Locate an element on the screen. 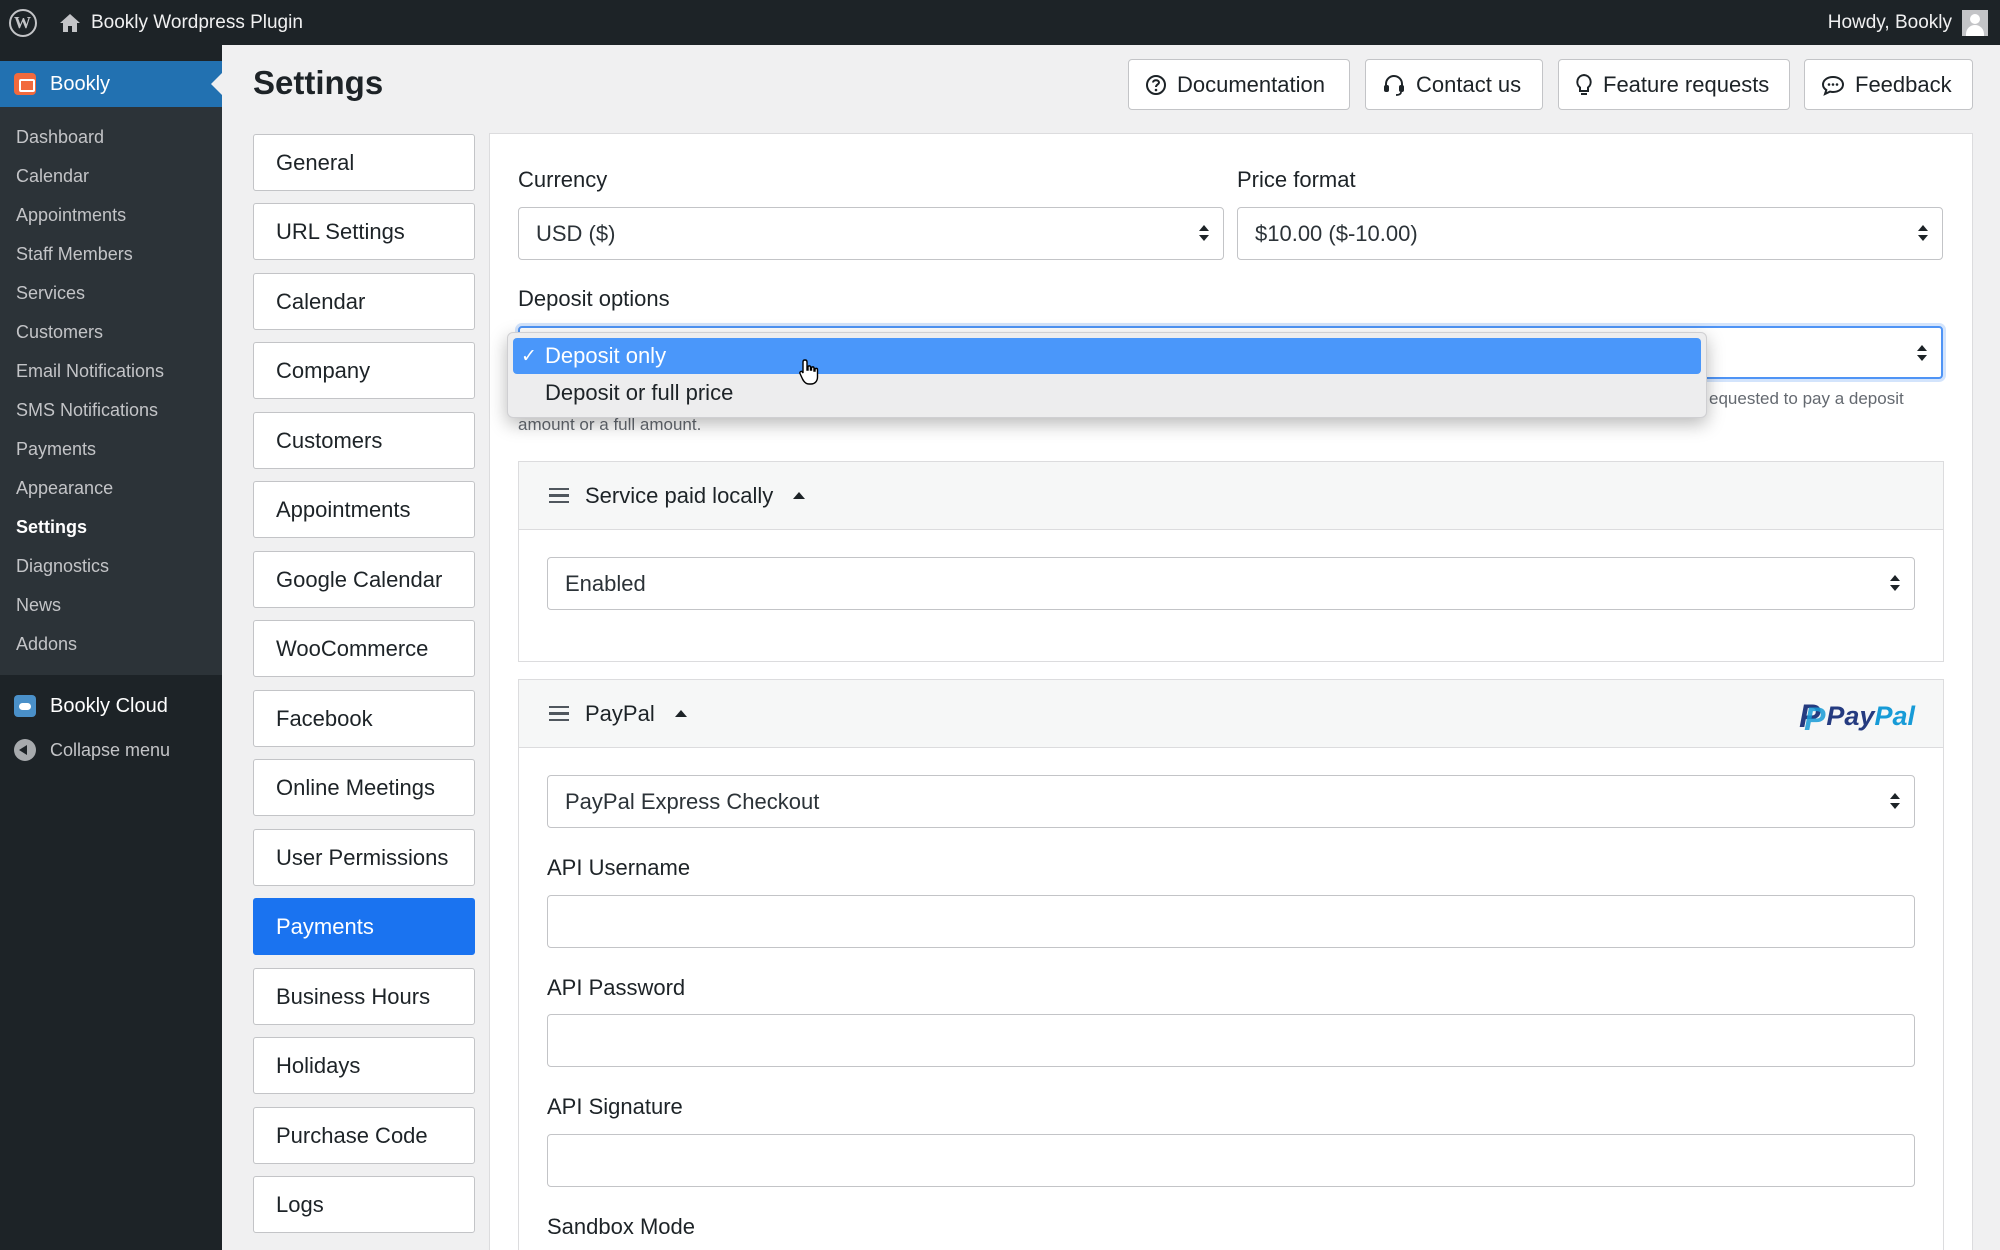 This screenshot has width=2000, height=1250. settings-tab-google-calendar: Google Calendar is located at coordinates (364, 579).